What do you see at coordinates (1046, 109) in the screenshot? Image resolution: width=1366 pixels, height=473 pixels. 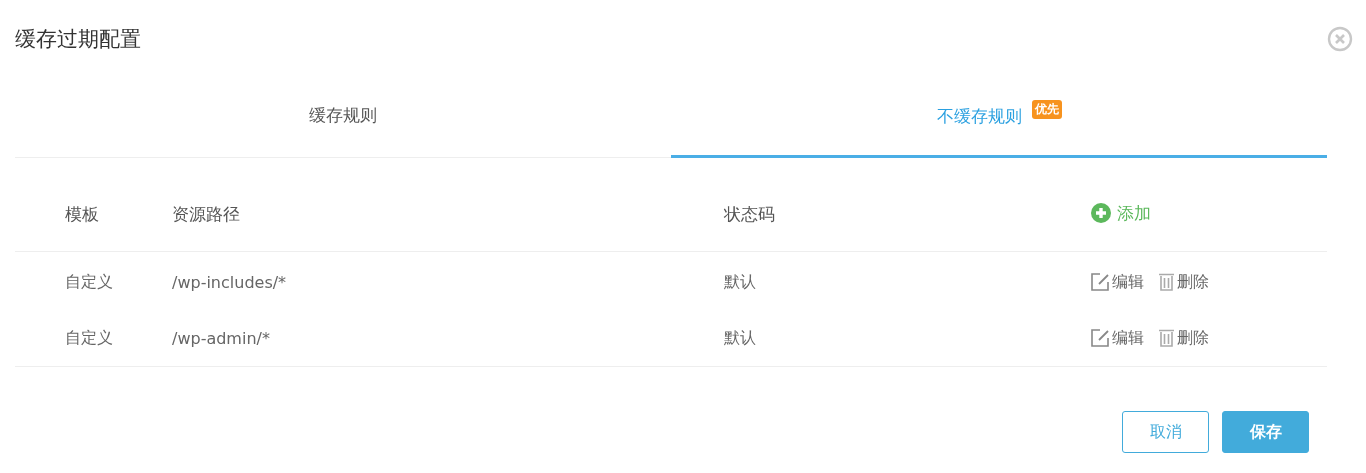 I see `priority-badge: 优先` at bounding box center [1046, 109].